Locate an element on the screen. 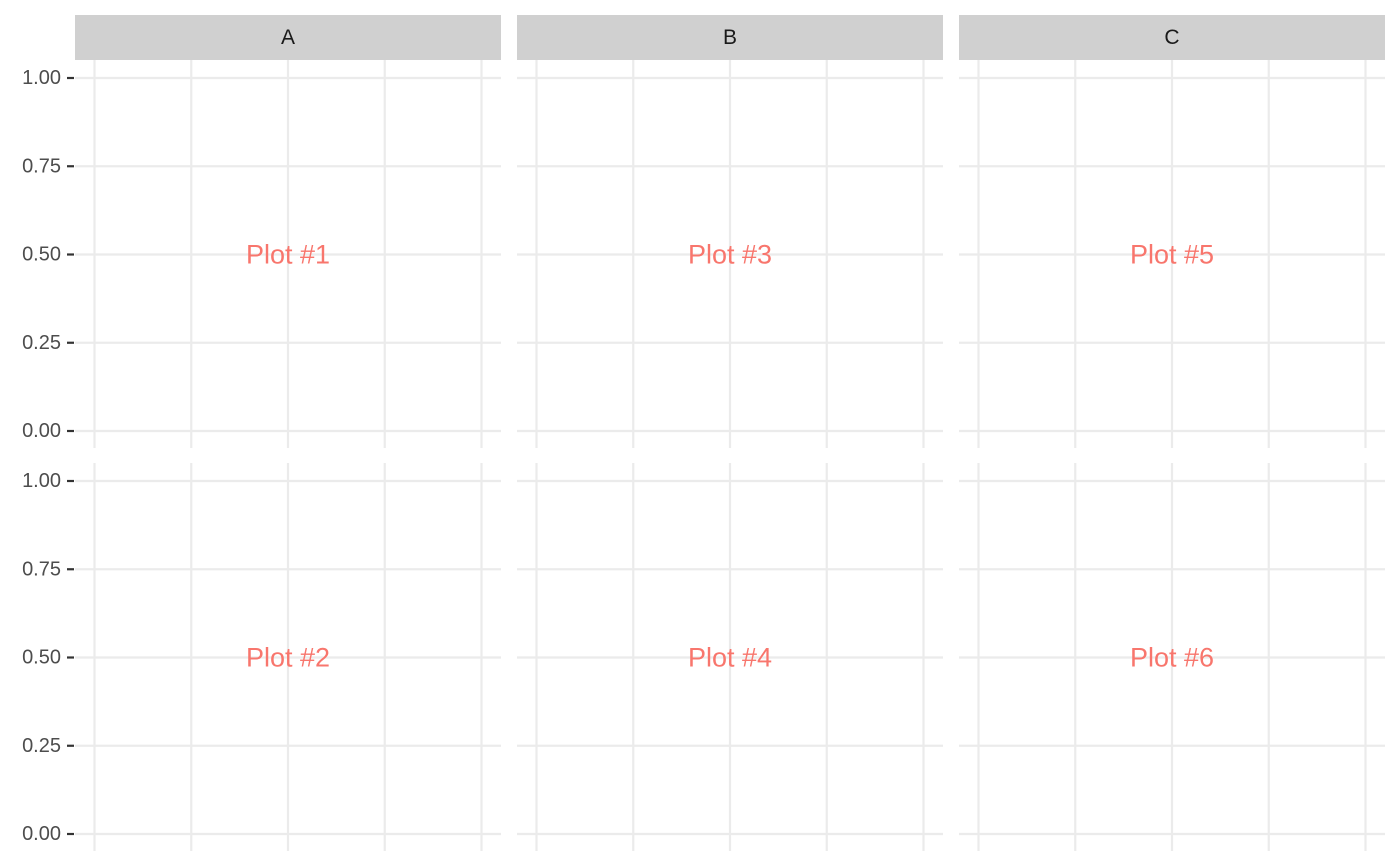 The height and width of the screenshot is (866, 1400). panel-annotation: Plot #6 is located at coordinates (1172, 658).